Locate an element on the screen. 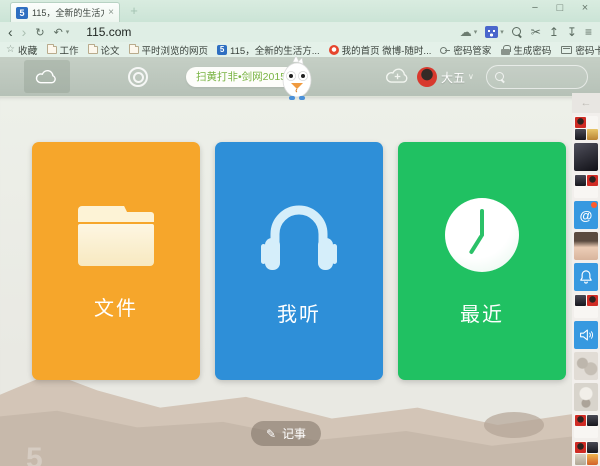 Image resolution: width=600 pixels, height=466 pixels. password-card-button: 密码卡片 is located at coordinates (580, 50).